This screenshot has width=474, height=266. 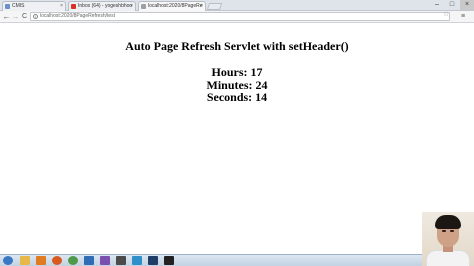 What do you see at coordinates (41, 260) in the screenshot?
I see `media-player-icon` at bounding box center [41, 260].